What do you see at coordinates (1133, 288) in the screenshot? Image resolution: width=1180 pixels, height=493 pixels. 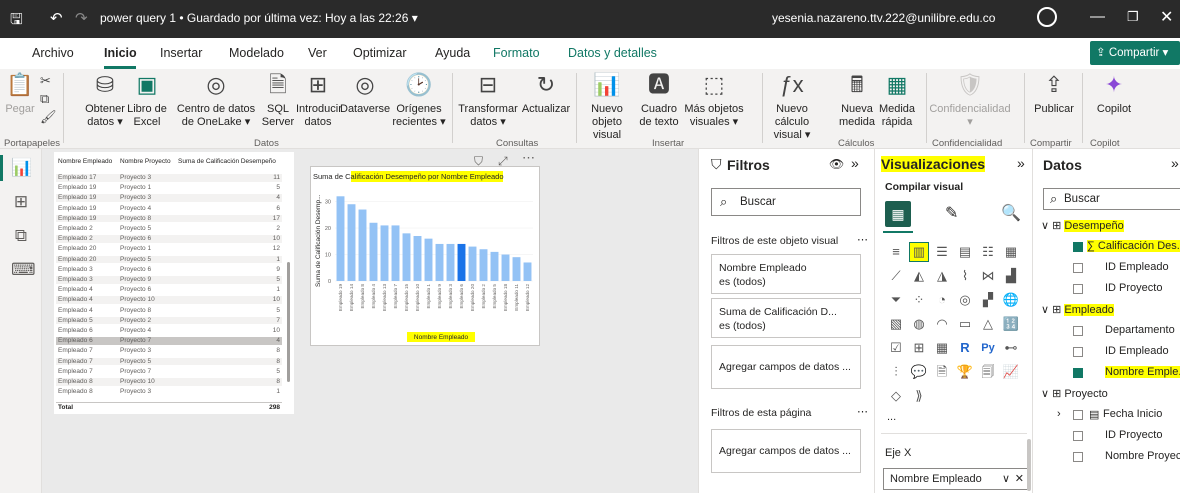 I see `field-label: ID Proyecto` at bounding box center [1133, 288].